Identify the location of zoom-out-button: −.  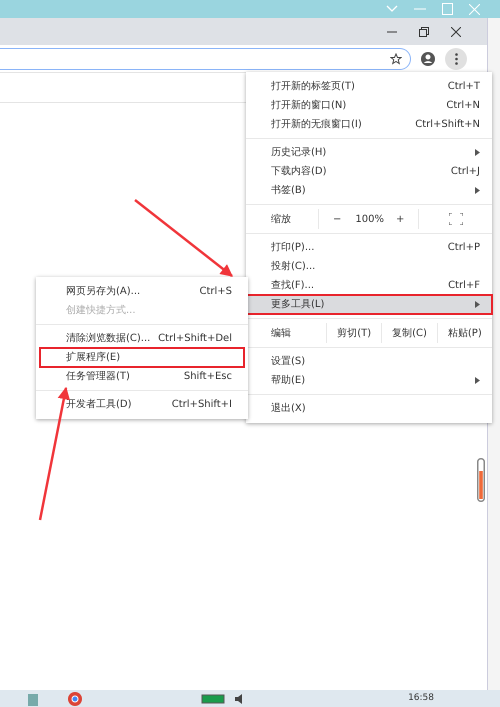
(334, 219).